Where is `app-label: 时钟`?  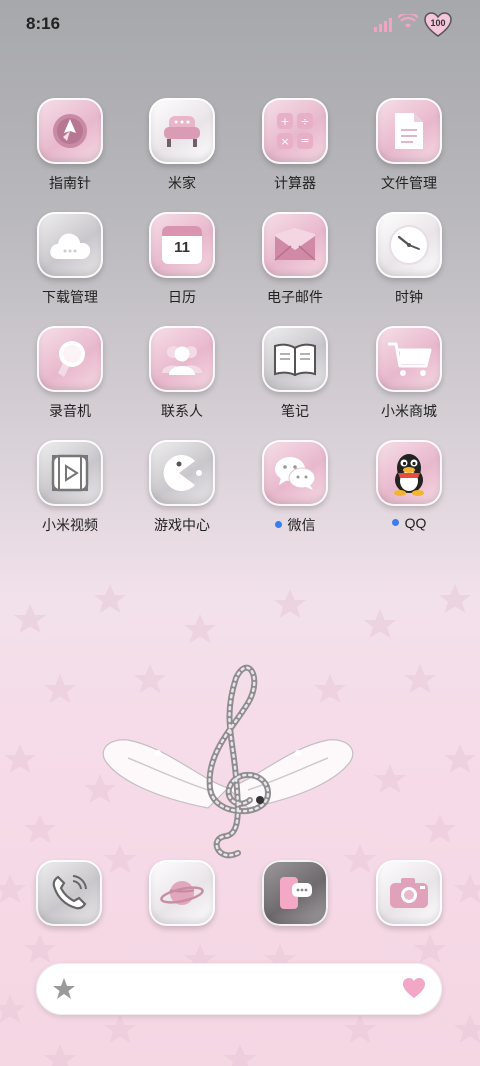
app-label: 时钟 is located at coordinates (409, 297).